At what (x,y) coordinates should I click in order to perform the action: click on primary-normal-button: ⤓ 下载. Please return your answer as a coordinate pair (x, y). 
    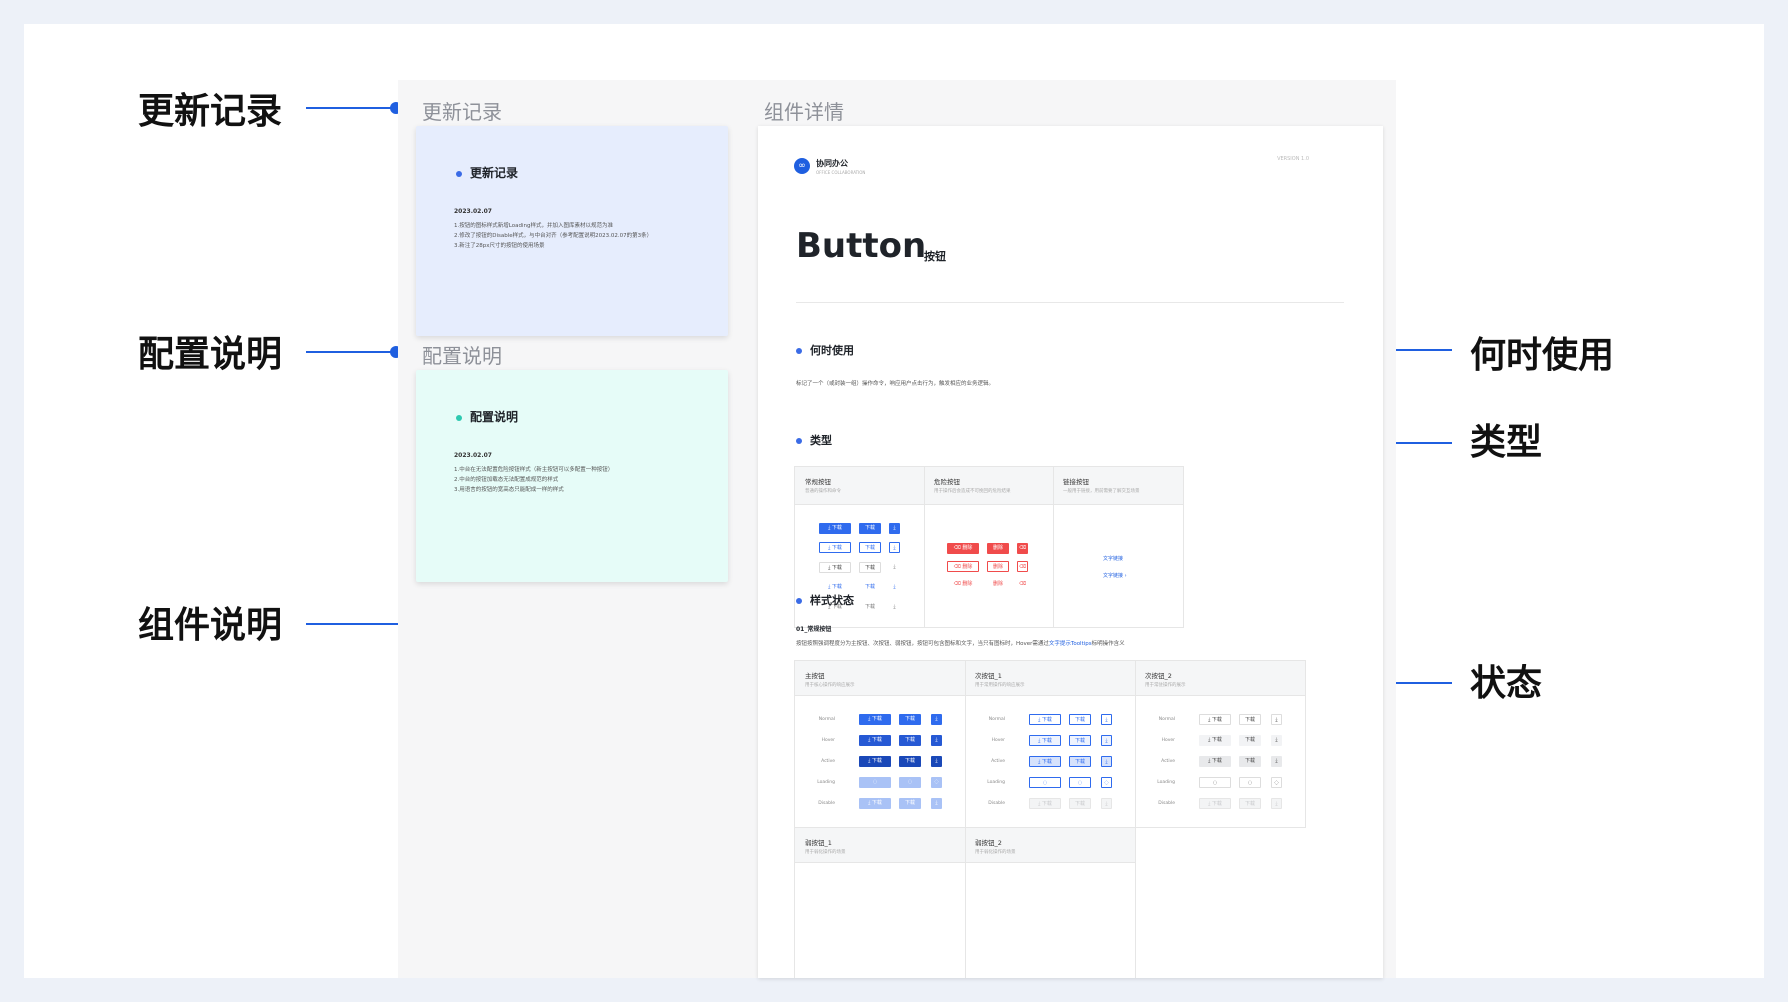
    Looking at the image, I should click on (875, 719).